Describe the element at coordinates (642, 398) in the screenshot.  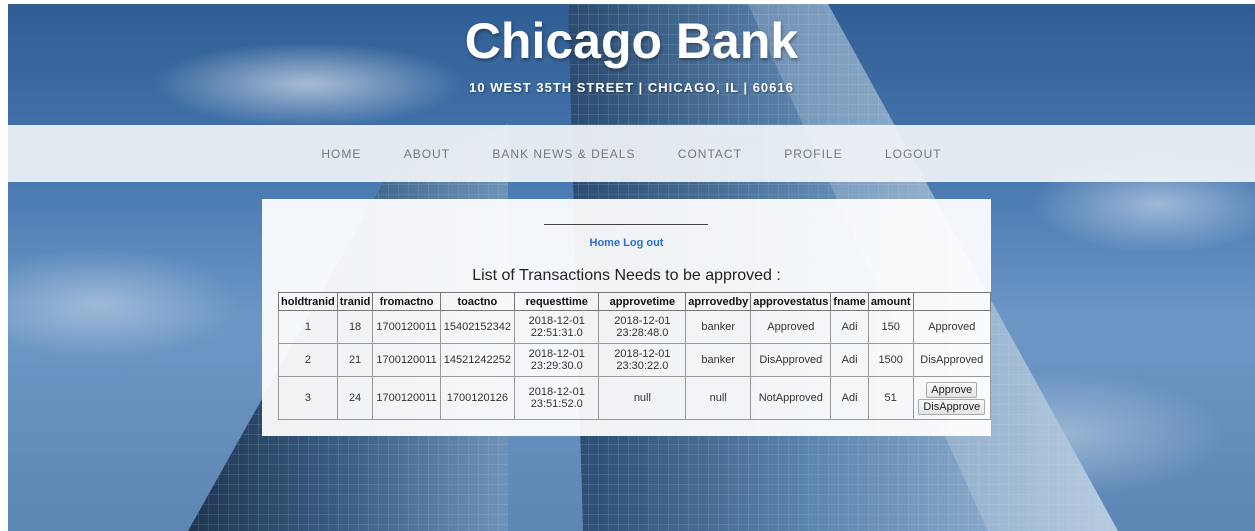
I see `cell-approvetime: null` at that location.